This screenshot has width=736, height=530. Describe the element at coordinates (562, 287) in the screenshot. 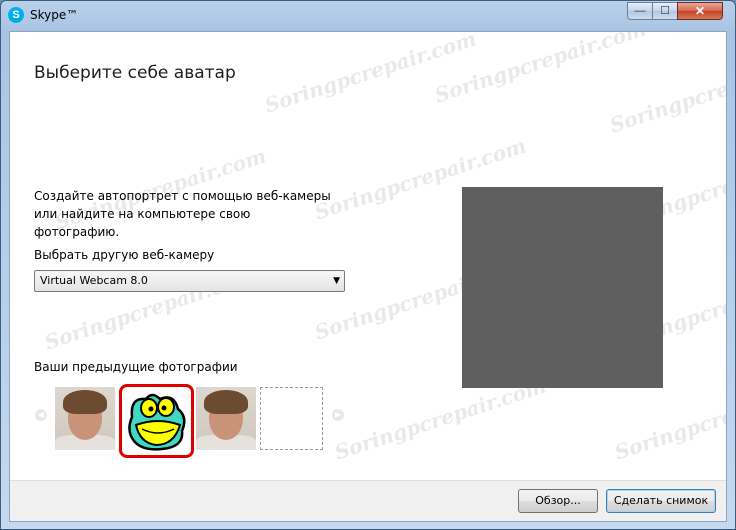

I see `webcam-preview` at that location.